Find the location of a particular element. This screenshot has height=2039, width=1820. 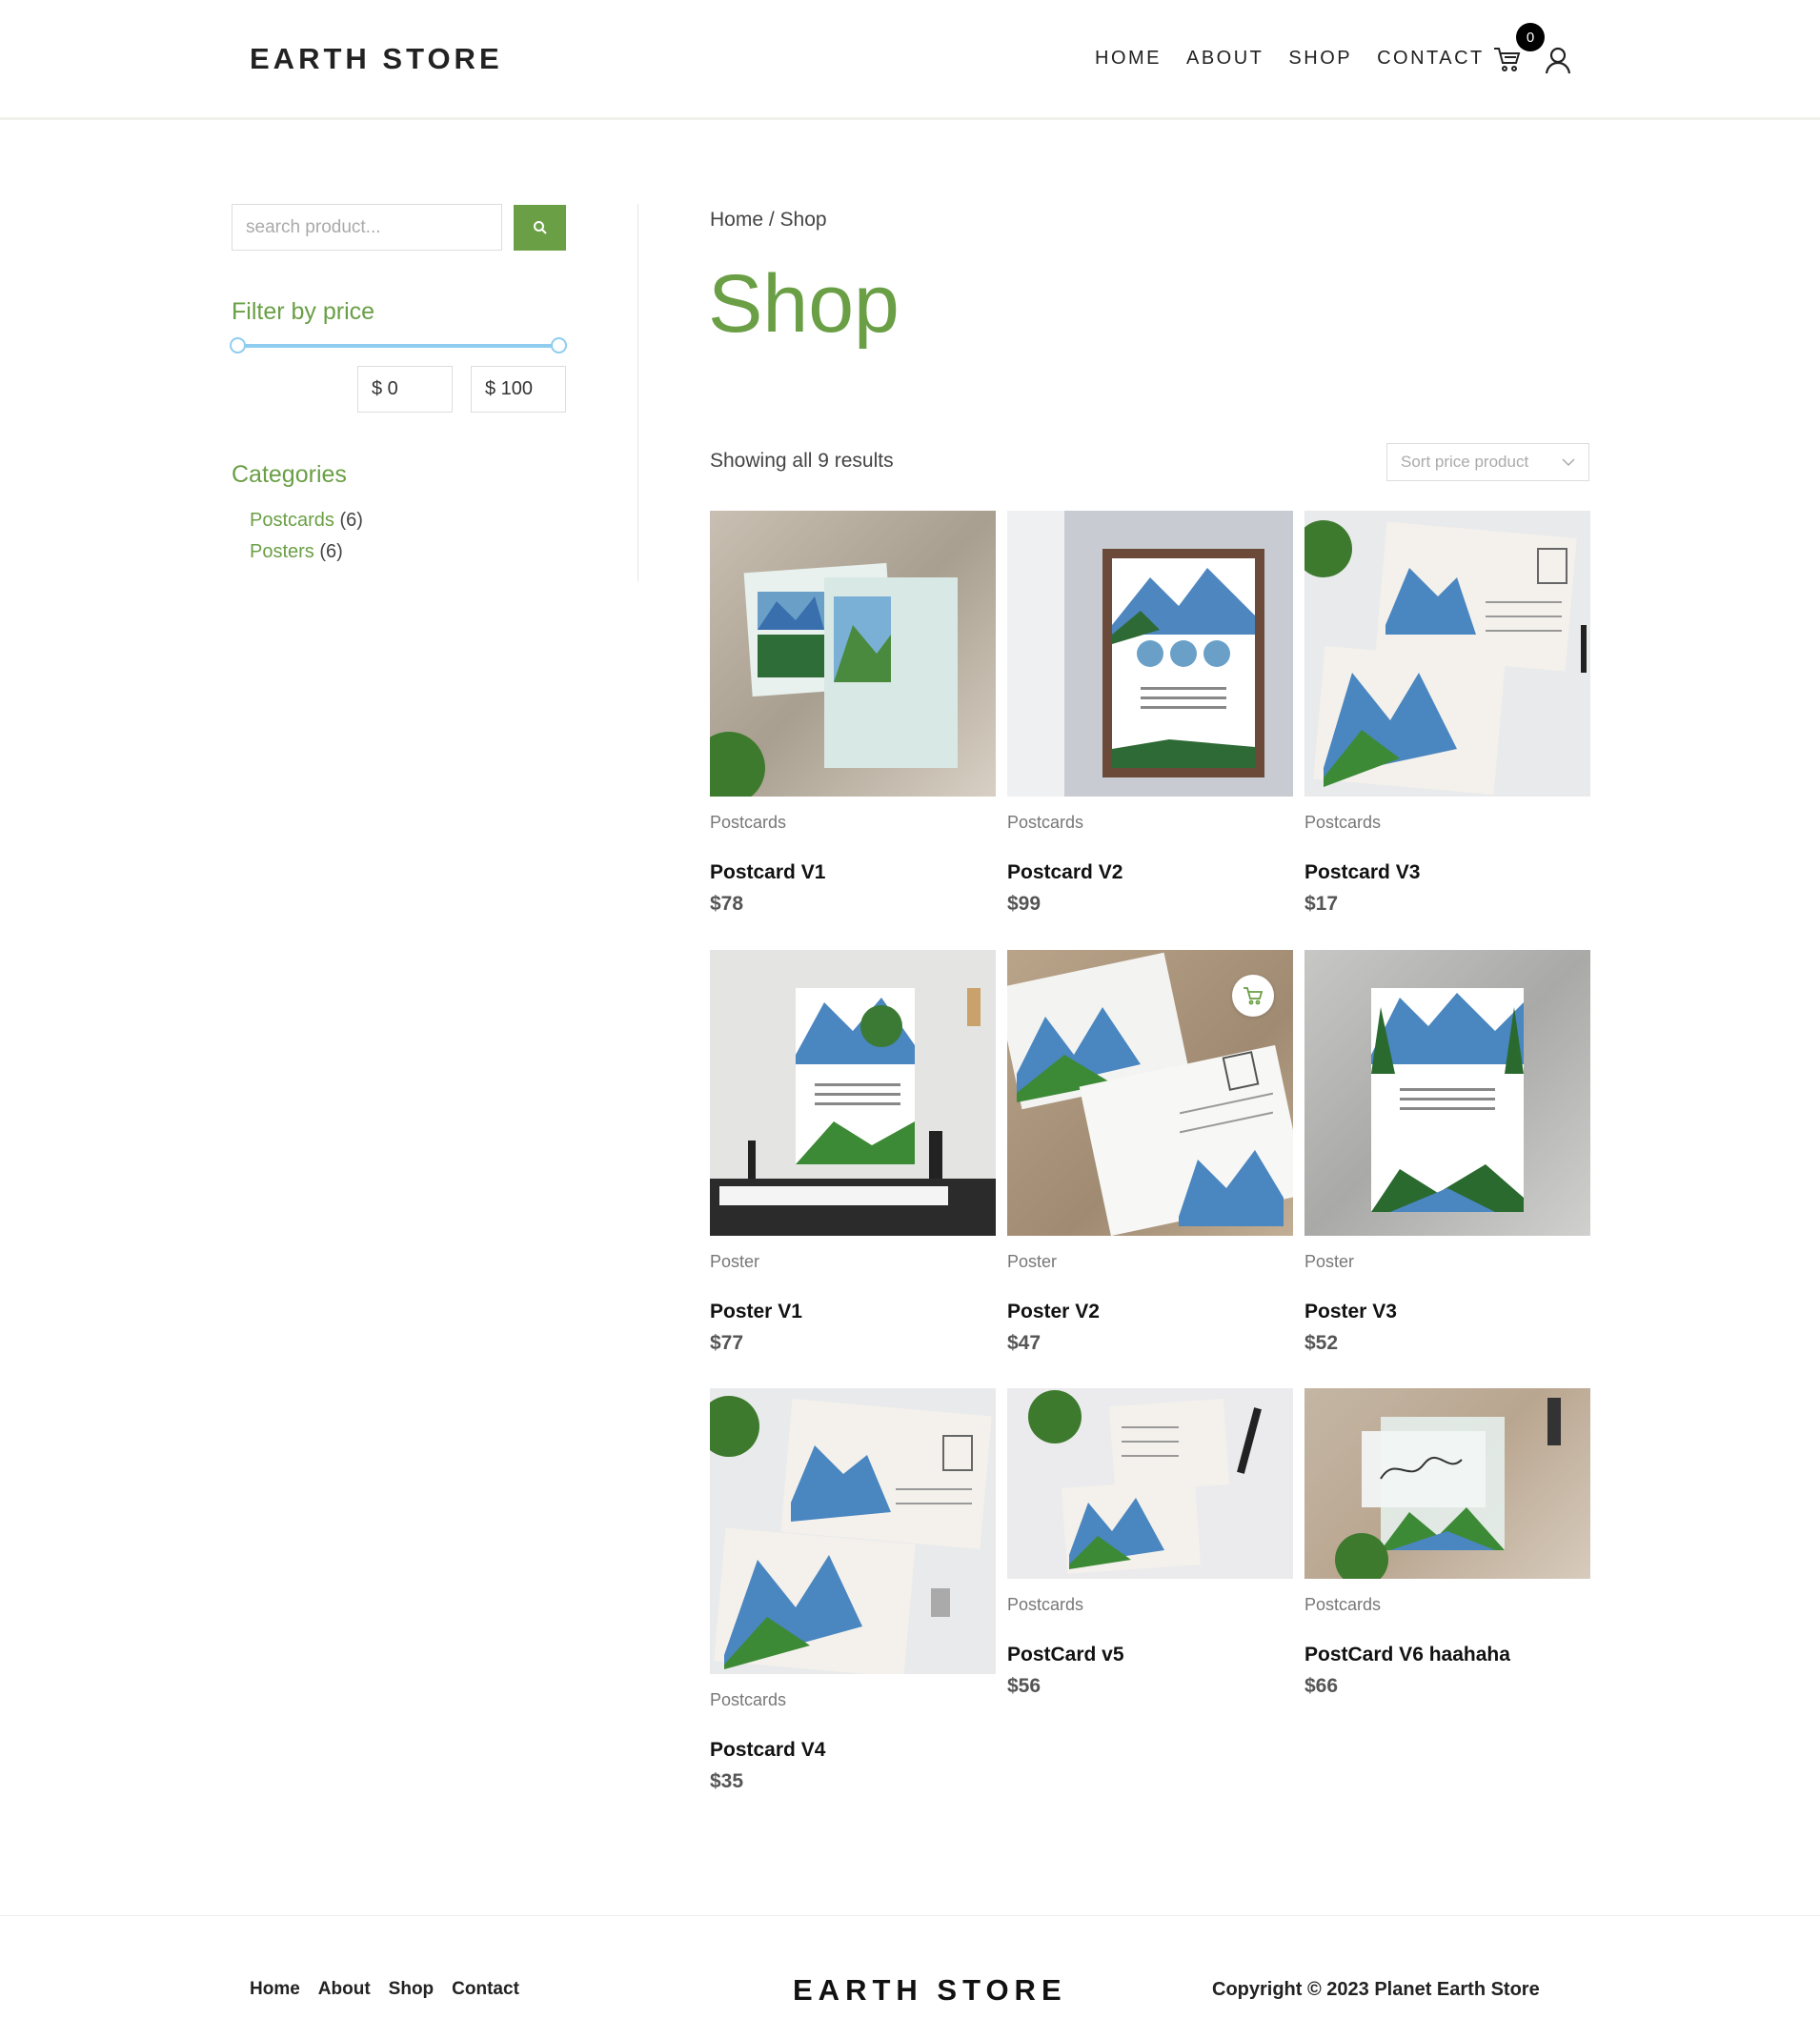

price-slider-min-handle is located at coordinates (238, 345).